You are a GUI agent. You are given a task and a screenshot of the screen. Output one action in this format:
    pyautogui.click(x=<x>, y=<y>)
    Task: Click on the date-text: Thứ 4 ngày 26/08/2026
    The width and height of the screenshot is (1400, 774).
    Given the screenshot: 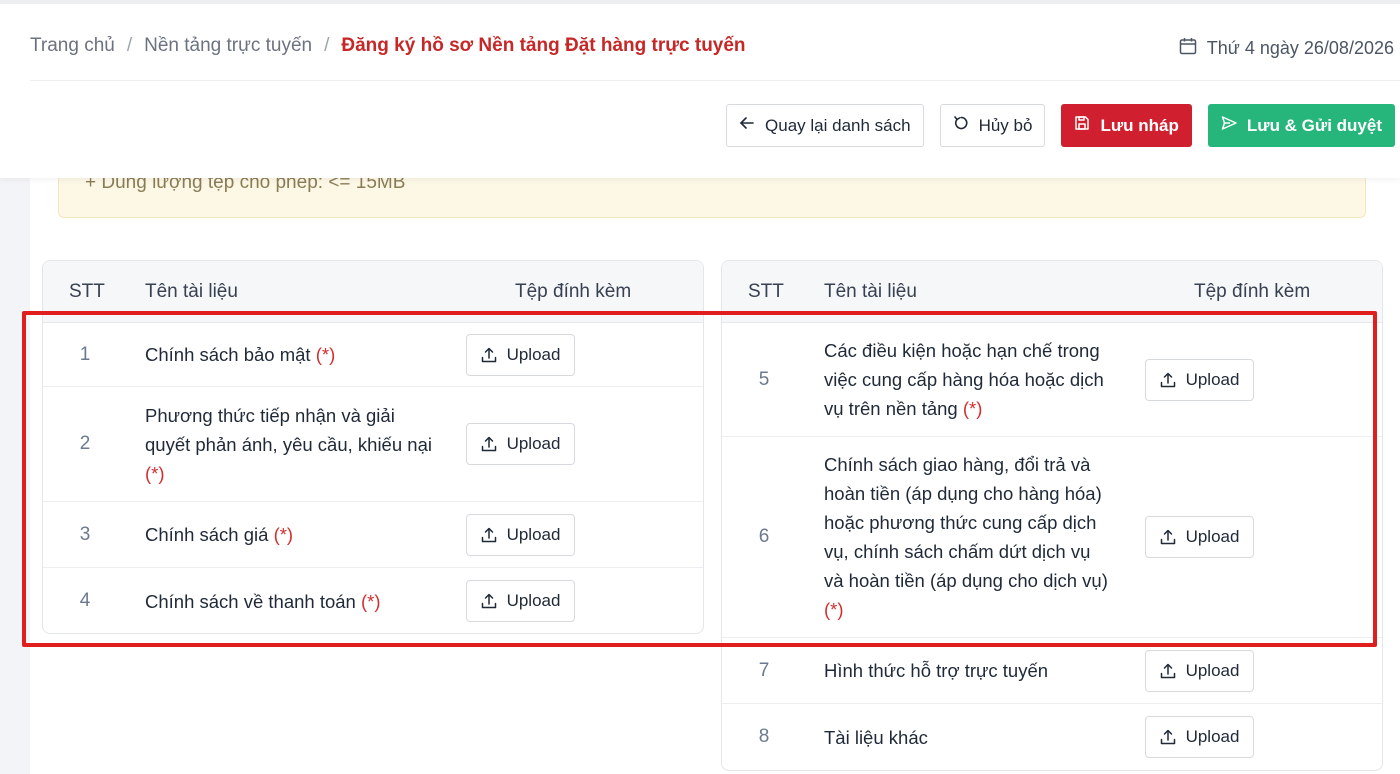 What is the action you would take?
    pyautogui.click(x=1300, y=48)
    